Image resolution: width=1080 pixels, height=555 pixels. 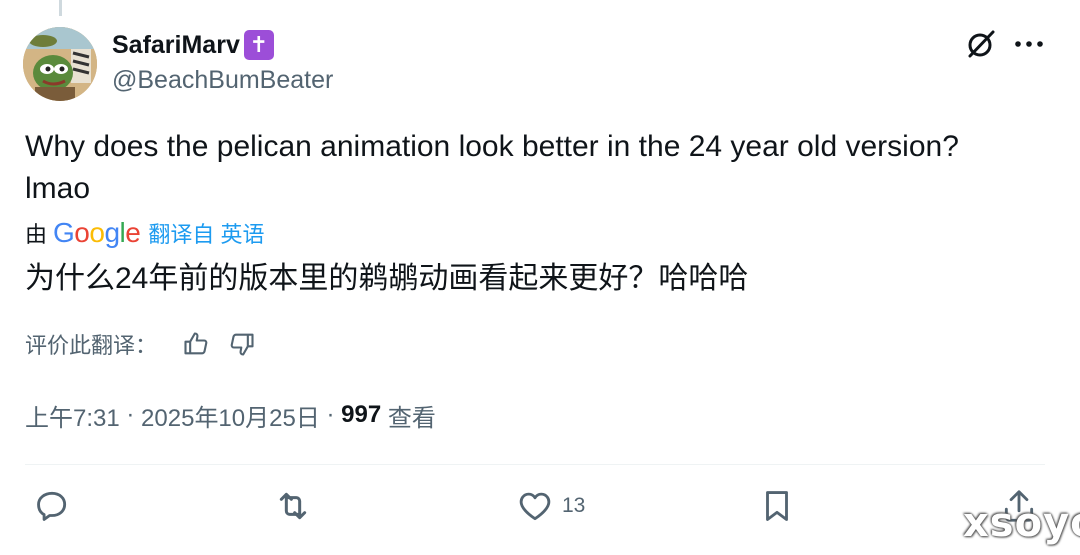 What do you see at coordinates (60, 8) in the screenshot?
I see `thread-connector-line` at bounding box center [60, 8].